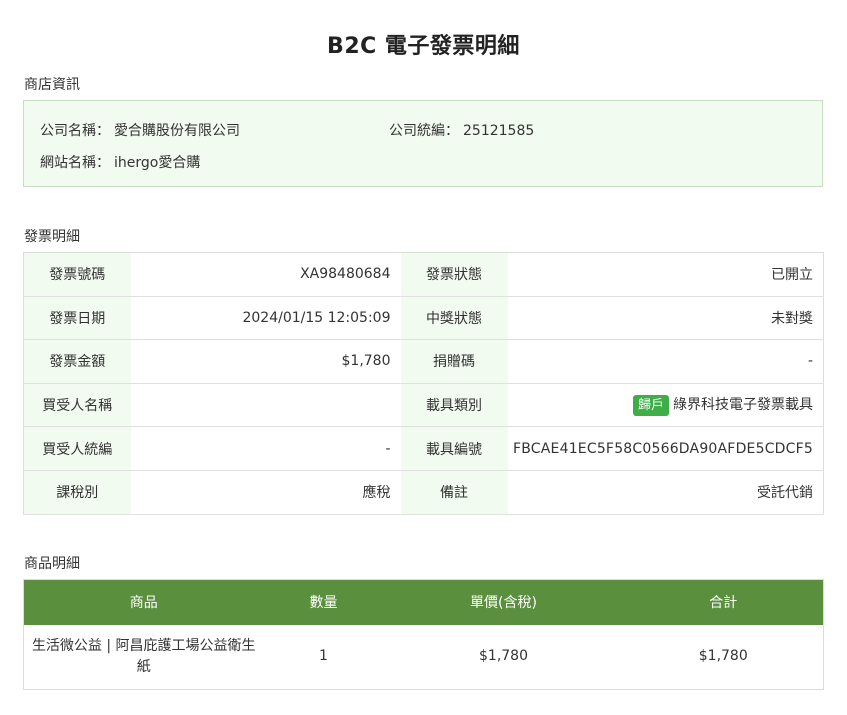 Image resolution: width=847 pixels, height=715 pixels. Describe the element at coordinates (650, 405) in the screenshot. I see `carrier-badge: 歸戶` at that location.